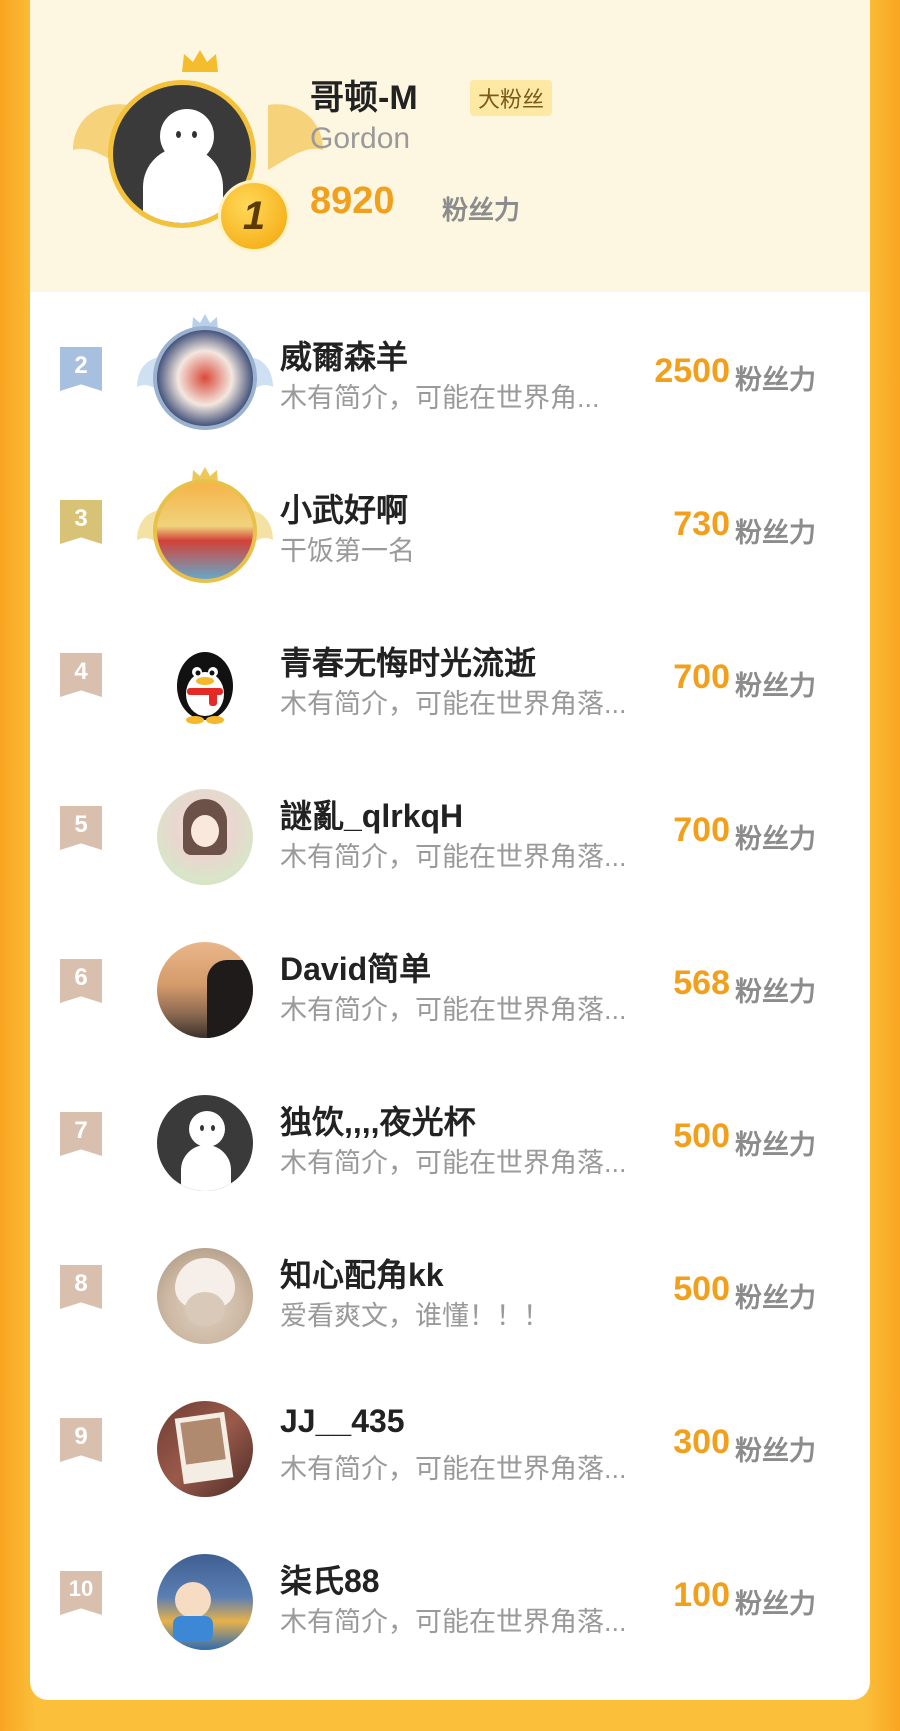  What do you see at coordinates (81, 675) in the screenshot?
I see `rank-flag: 4` at bounding box center [81, 675].